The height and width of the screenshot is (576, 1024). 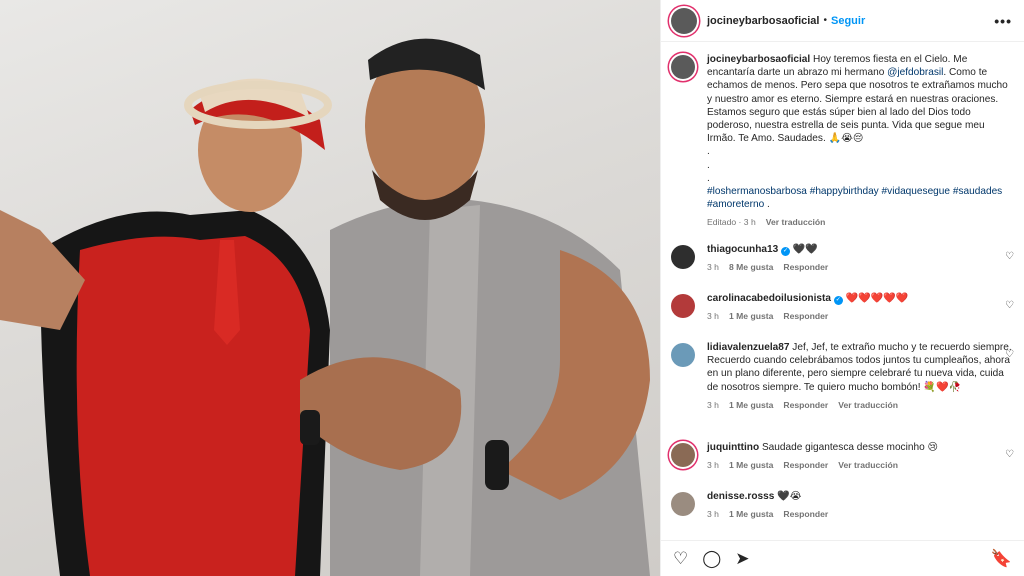 I want to click on commenter-username: denisse.rosss, so click(x=740, y=496).